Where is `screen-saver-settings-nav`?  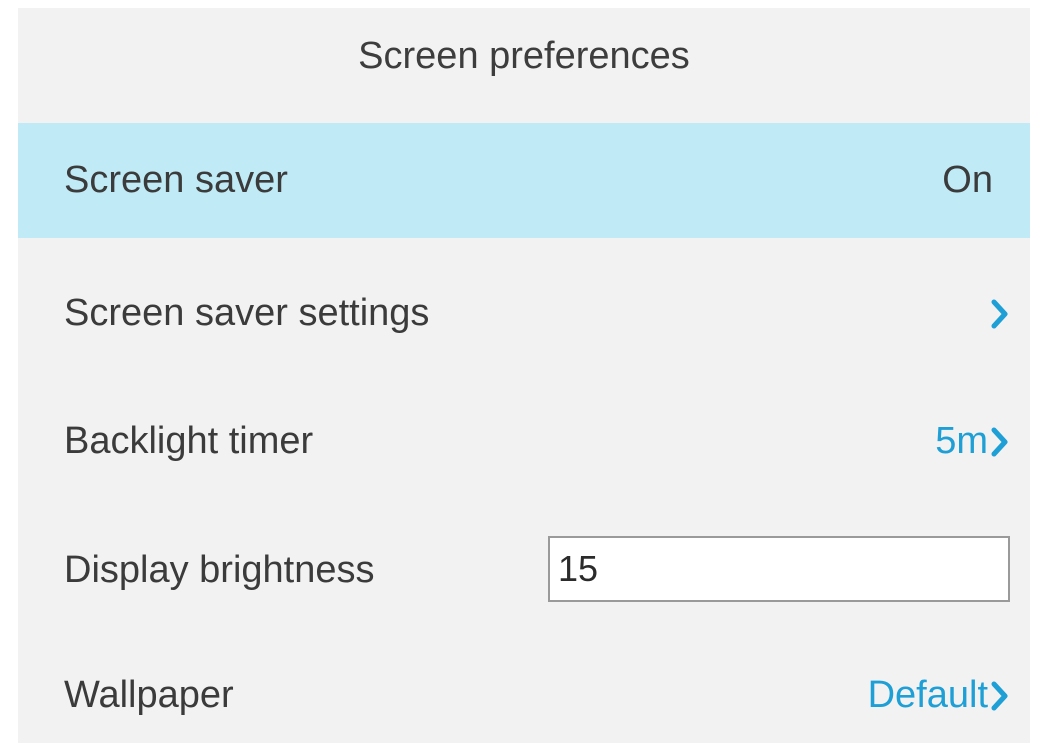
screen-saver-settings-nav is located at coordinates (1000, 313).